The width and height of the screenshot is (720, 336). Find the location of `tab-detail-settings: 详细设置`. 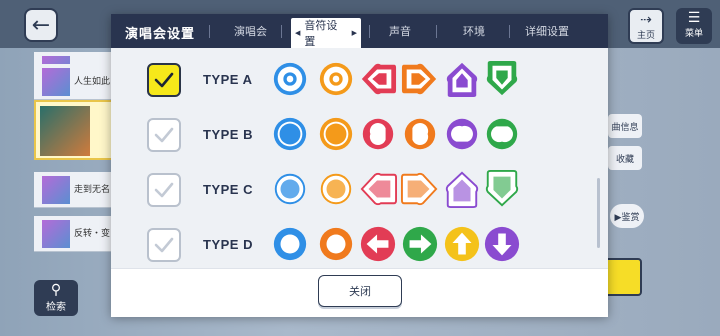

tab-detail-settings: 详细设置 is located at coordinates (547, 31).